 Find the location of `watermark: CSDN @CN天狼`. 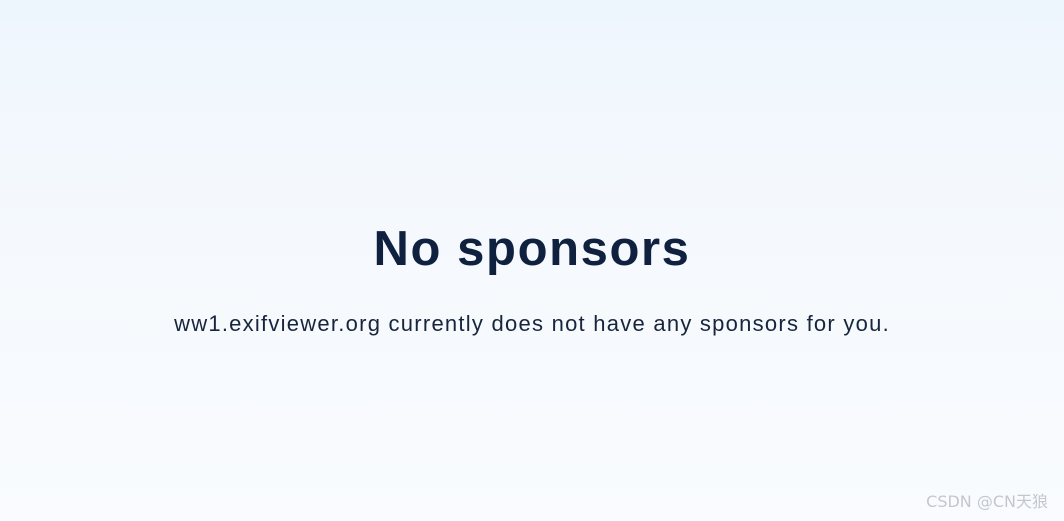

watermark: CSDN @CN天狼 is located at coordinates (987, 501).